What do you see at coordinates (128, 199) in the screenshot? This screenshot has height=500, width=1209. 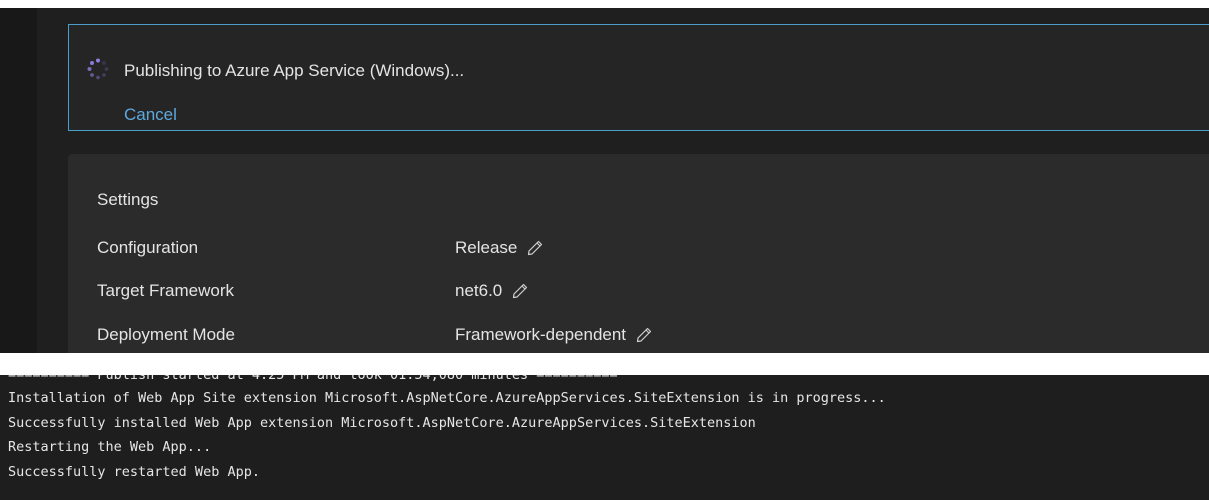 I see `settings-title: Settings` at bounding box center [128, 199].